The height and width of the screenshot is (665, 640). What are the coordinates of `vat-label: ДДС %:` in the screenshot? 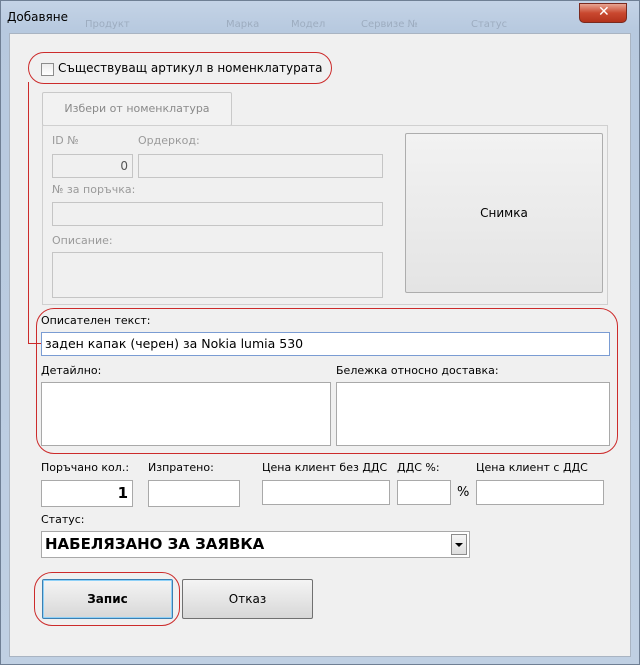 It's located at (418, 467).